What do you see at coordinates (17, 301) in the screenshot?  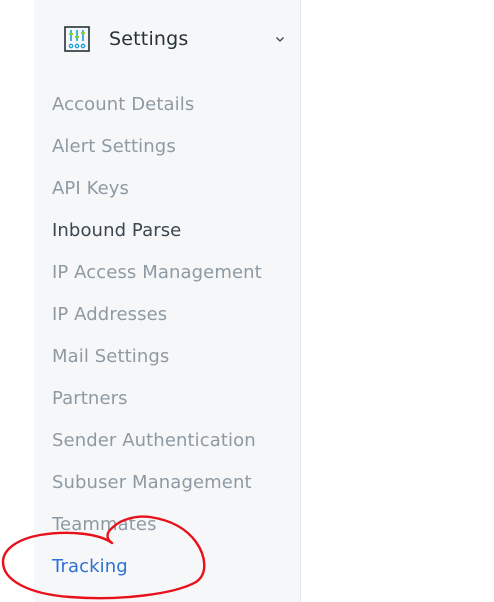 I see `page-gutter` at bounding box center [17, 301].